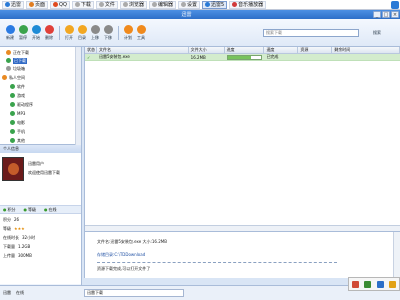 This screenshot has width=400, height=300. I want to click on status-app: 迅雷, so click(7, 293).